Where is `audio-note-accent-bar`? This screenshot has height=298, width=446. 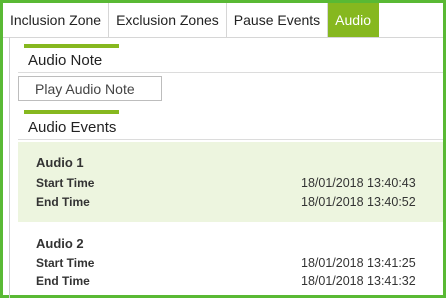
audio-note-accent-bar is located at coordinates (71, 46).